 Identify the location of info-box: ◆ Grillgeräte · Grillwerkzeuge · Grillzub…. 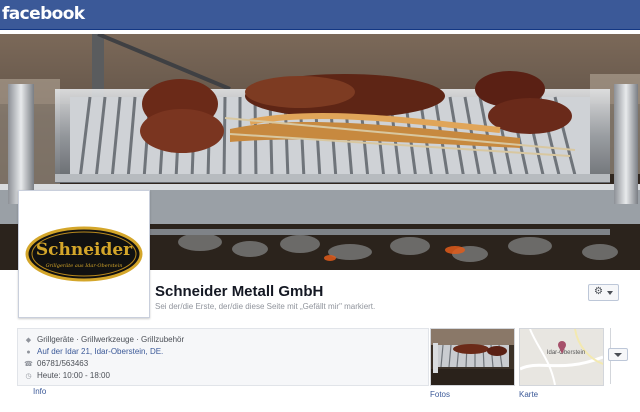
(223, 357).